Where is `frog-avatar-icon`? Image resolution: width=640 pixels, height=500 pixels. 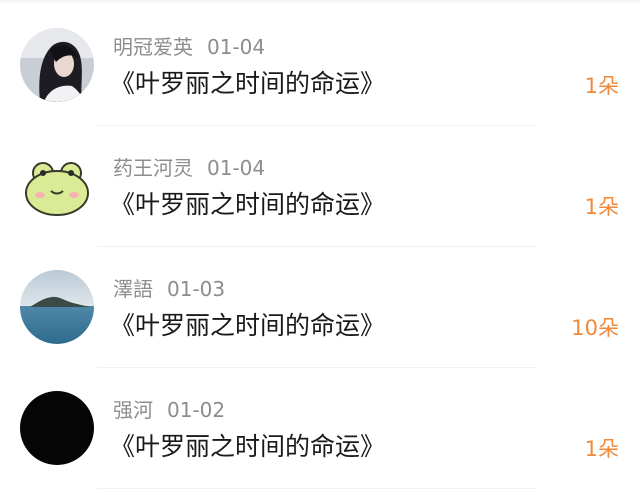
frog-avatar-icon is located at coordinates (57, 186).